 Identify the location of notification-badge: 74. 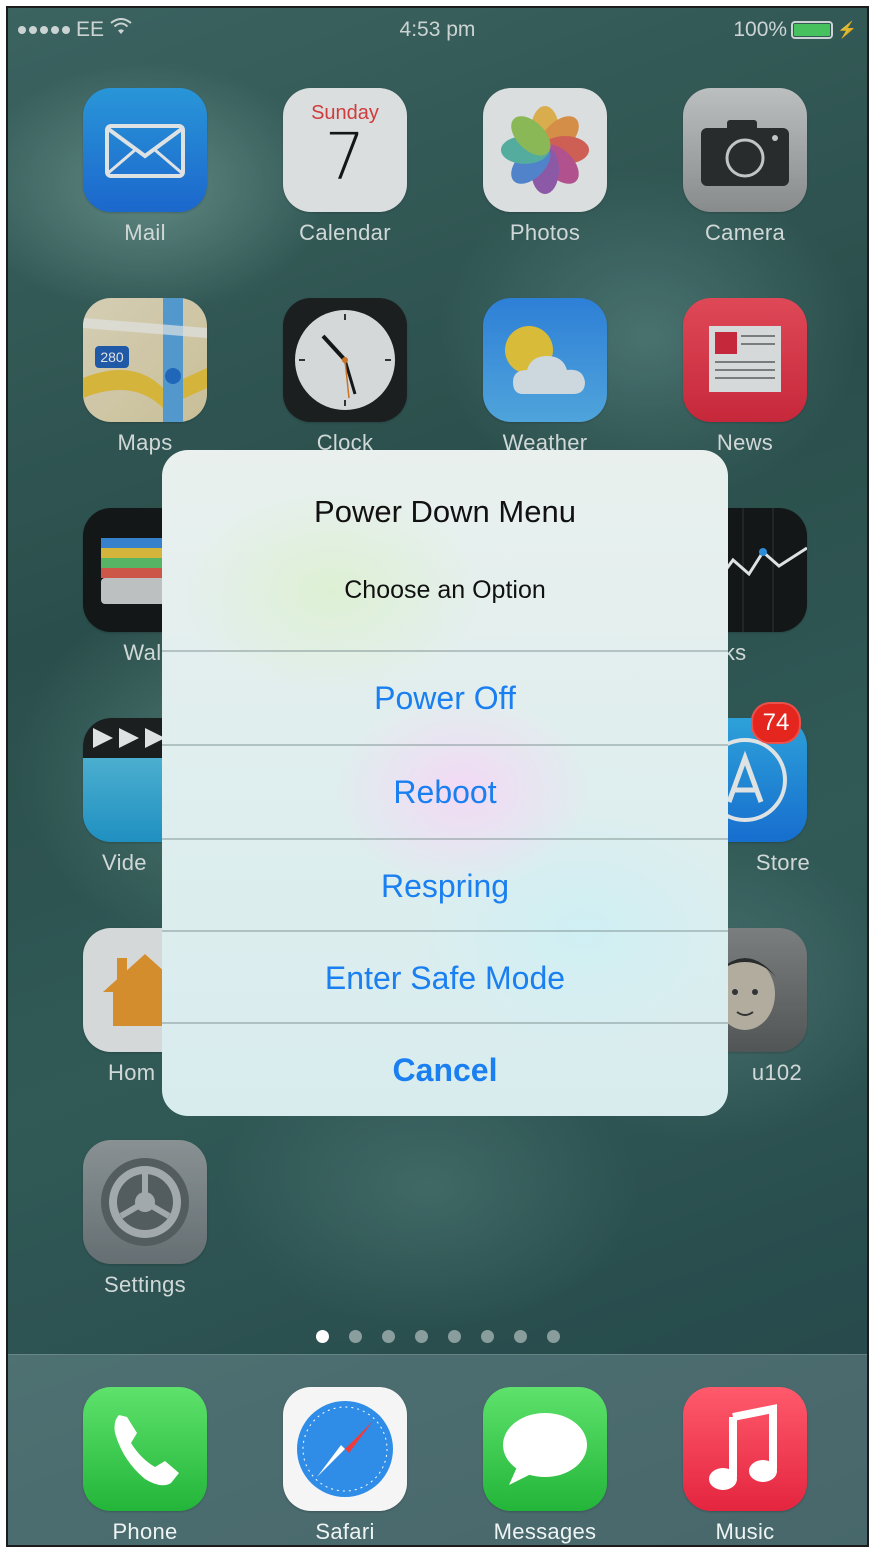
(776, 723).